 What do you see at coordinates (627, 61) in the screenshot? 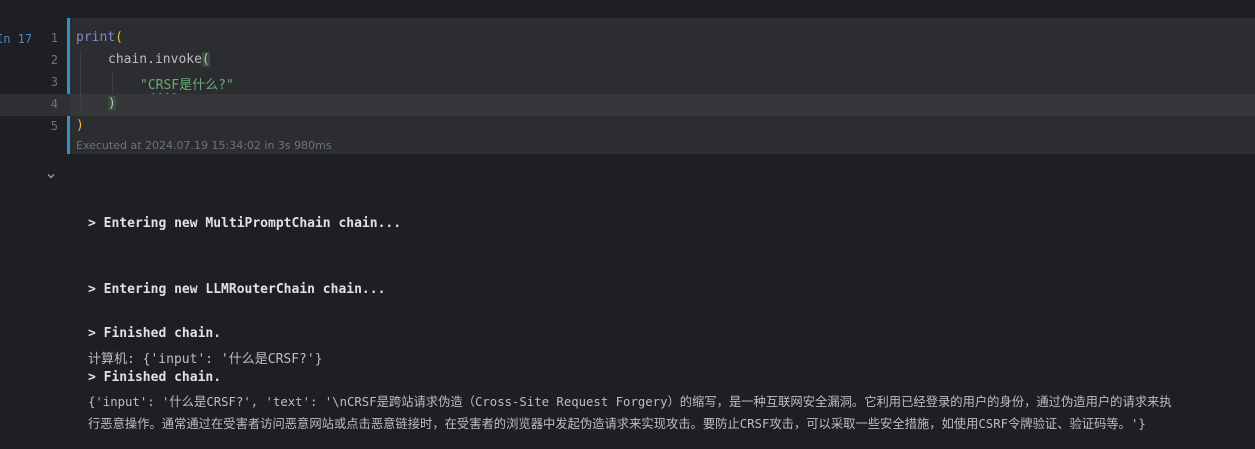
I see `code-line: 2 chain.invoke(` at bounding box center [627, 61].